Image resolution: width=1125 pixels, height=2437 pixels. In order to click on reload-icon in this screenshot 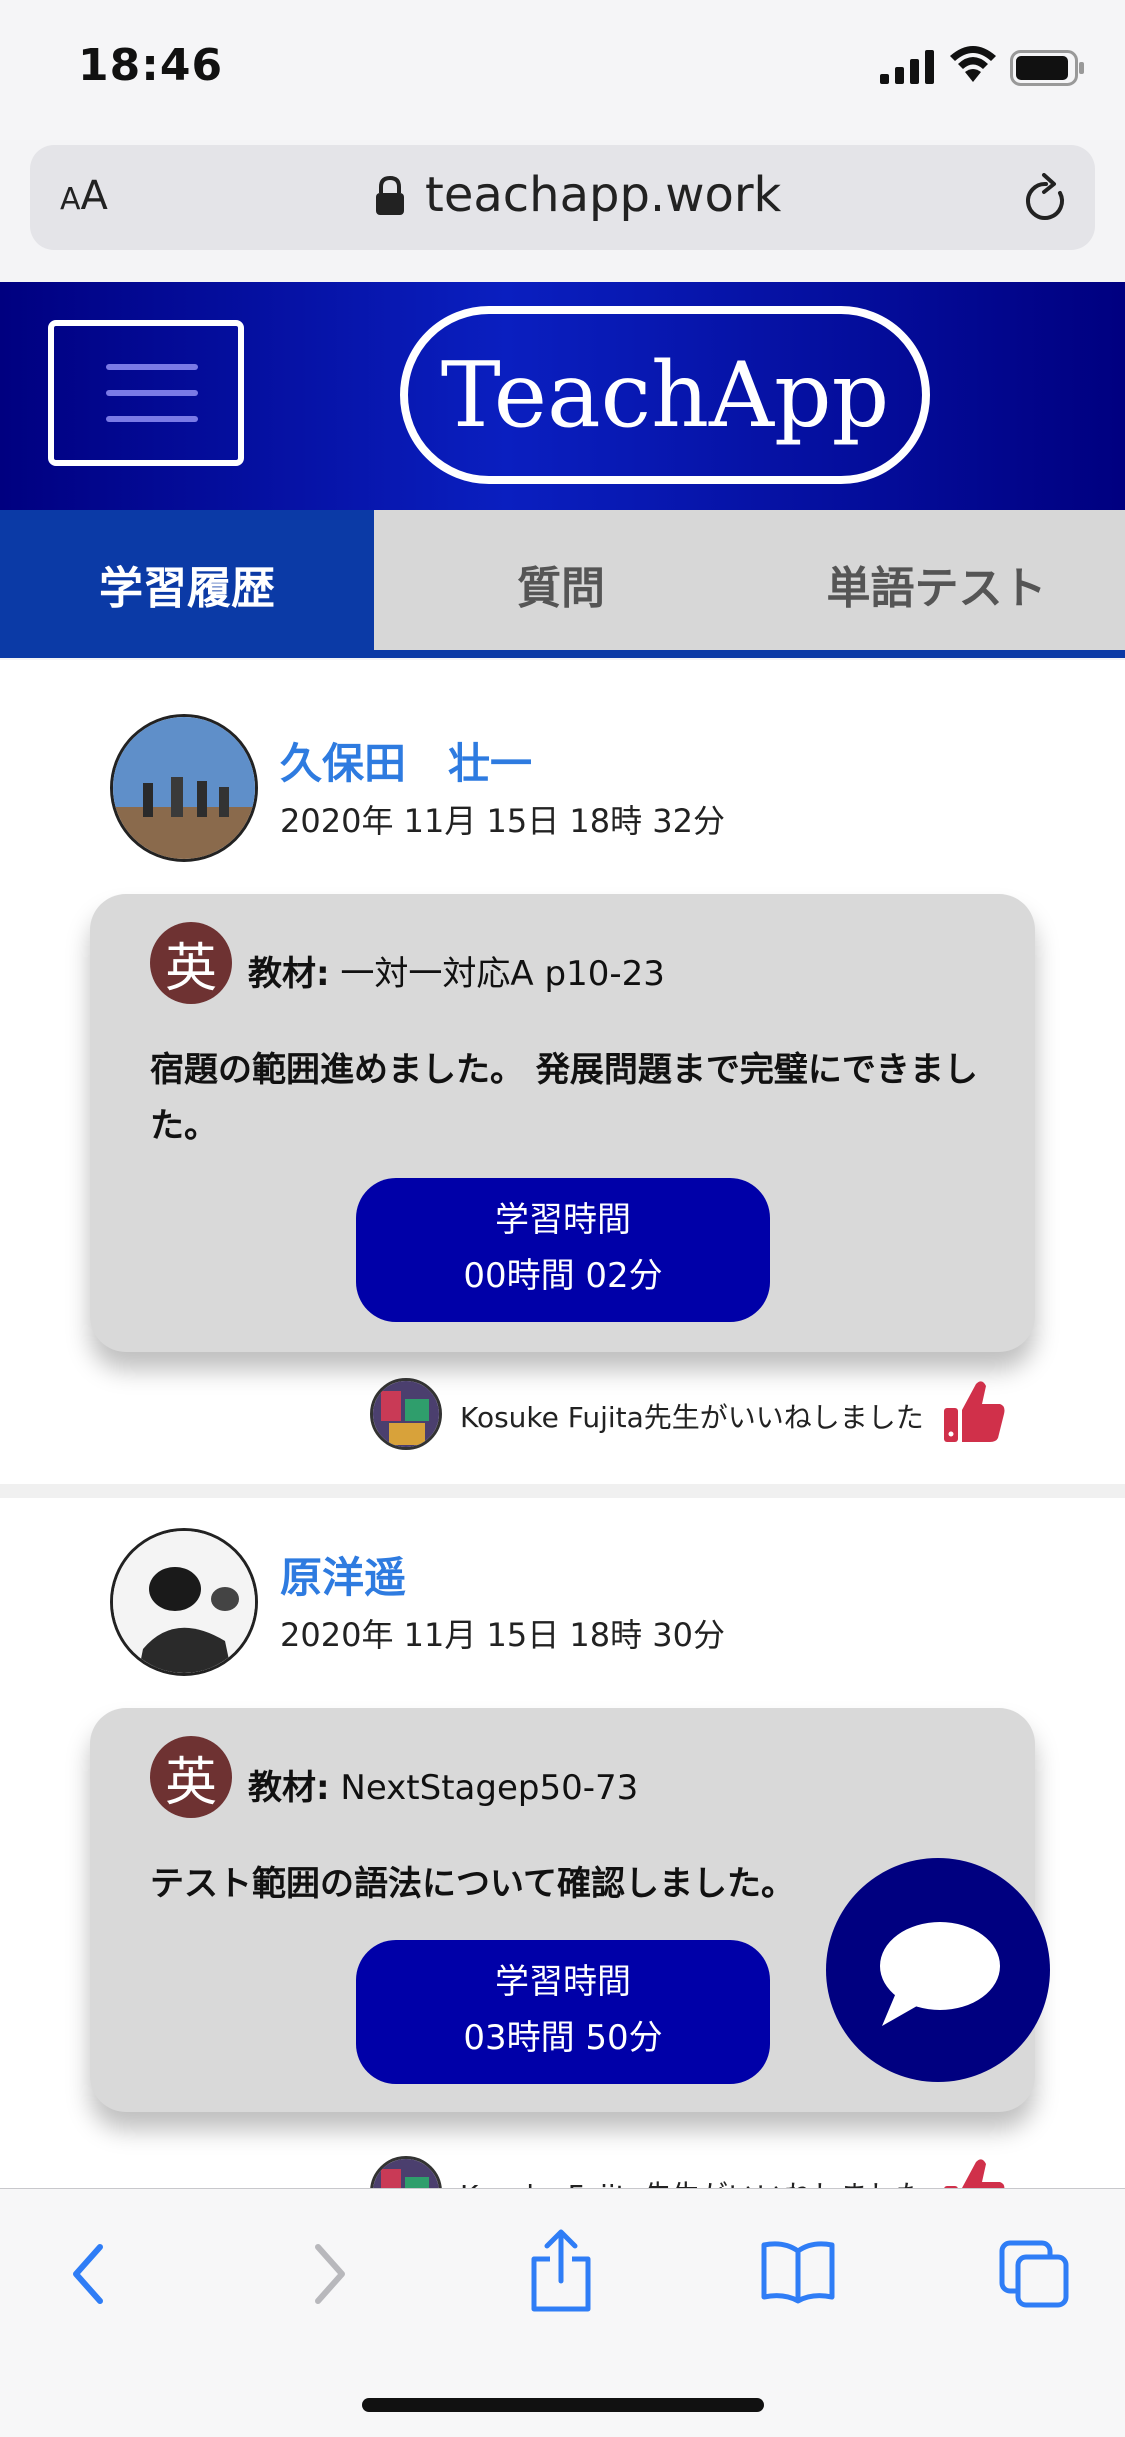, I will do `click(1045, 199)`.